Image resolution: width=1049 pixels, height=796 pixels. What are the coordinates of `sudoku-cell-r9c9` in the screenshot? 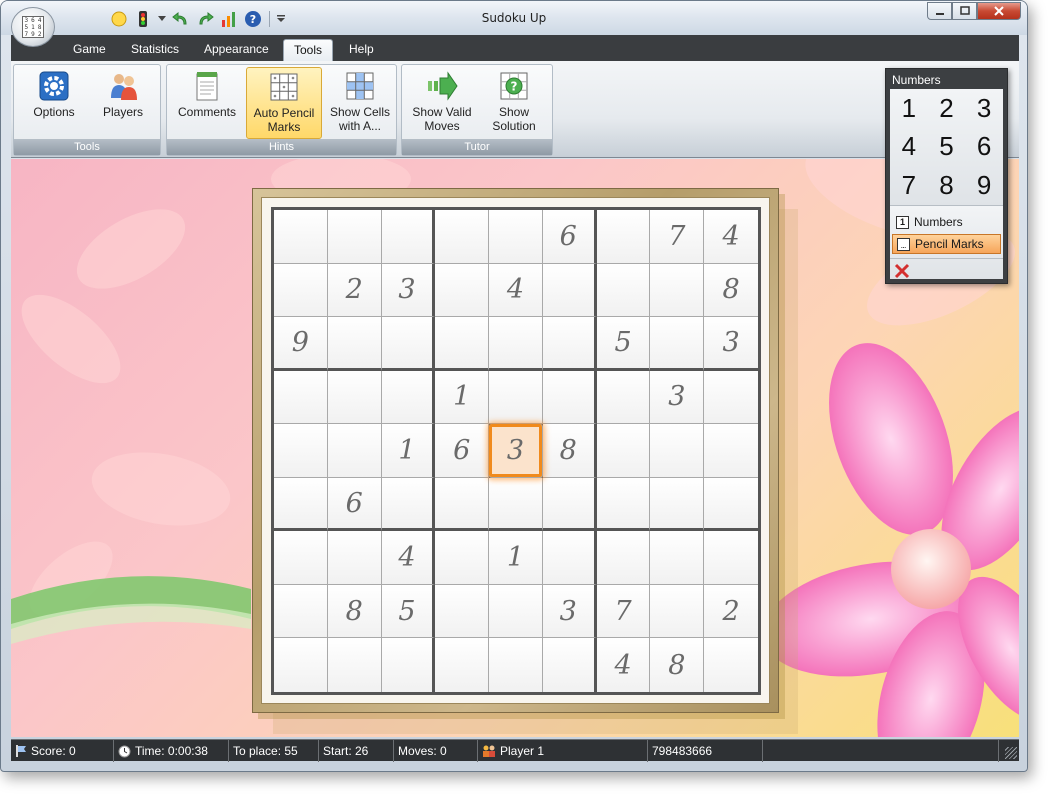 It's located at (731, 665).